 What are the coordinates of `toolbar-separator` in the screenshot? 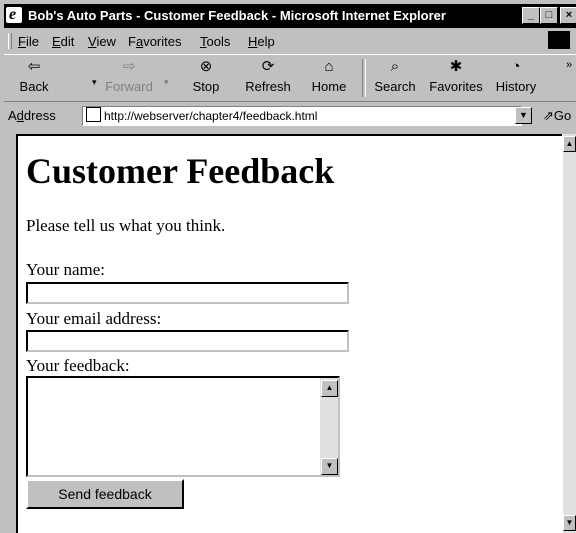 It's located at (364, 78).